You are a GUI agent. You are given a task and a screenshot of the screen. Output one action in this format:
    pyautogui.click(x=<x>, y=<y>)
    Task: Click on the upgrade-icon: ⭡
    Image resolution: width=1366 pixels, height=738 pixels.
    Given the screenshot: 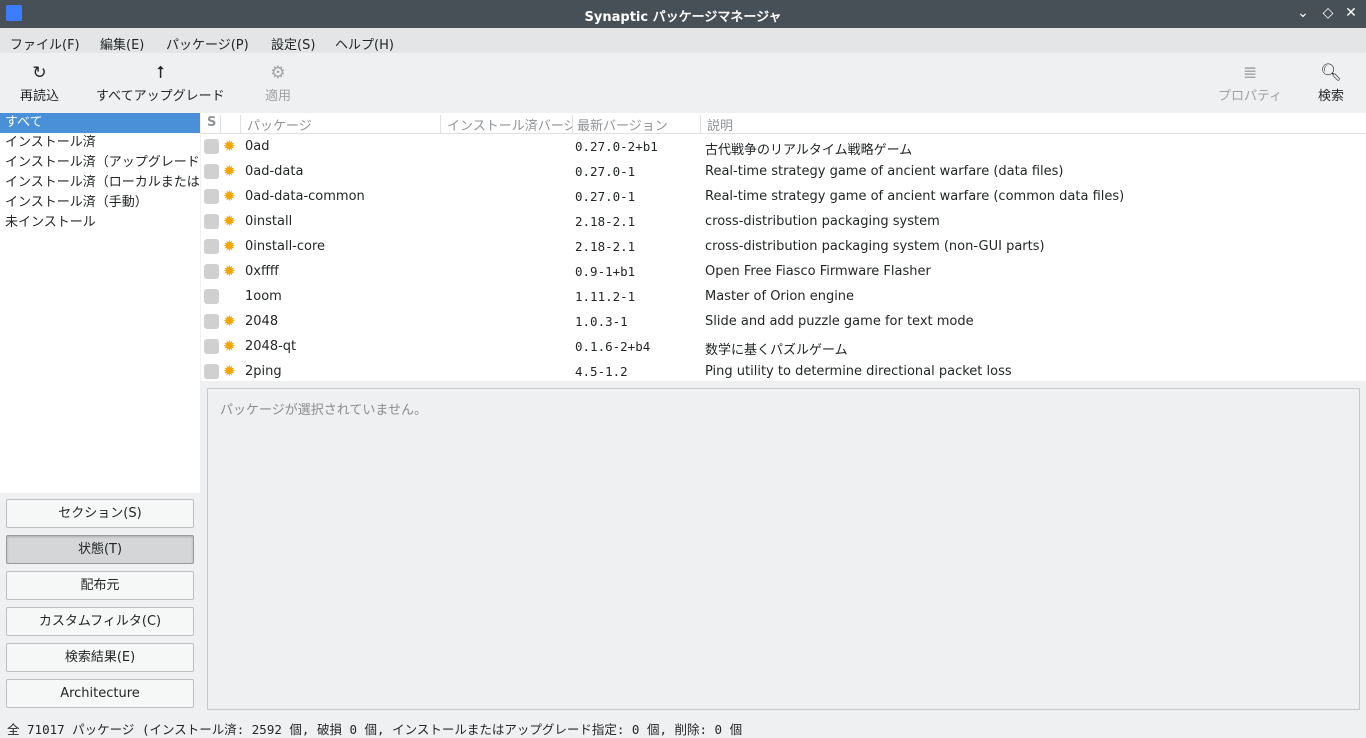 What is the action you would take?
    pyautogui.click(x=160, y=73)
    